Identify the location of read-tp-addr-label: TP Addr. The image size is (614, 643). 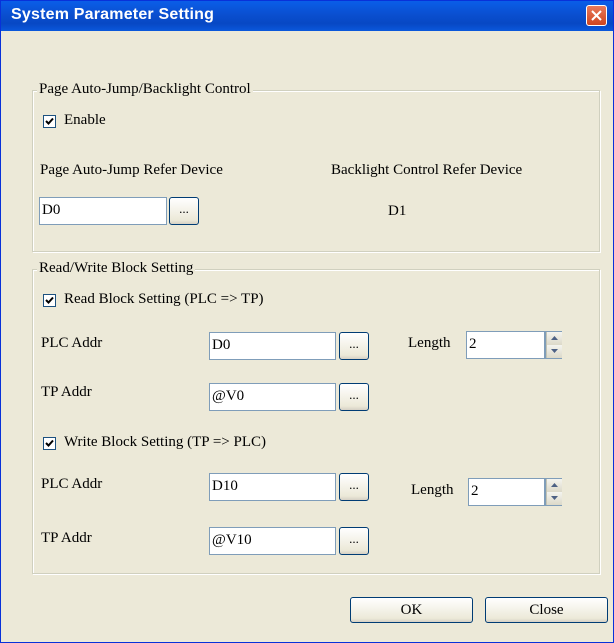
(66, 392).